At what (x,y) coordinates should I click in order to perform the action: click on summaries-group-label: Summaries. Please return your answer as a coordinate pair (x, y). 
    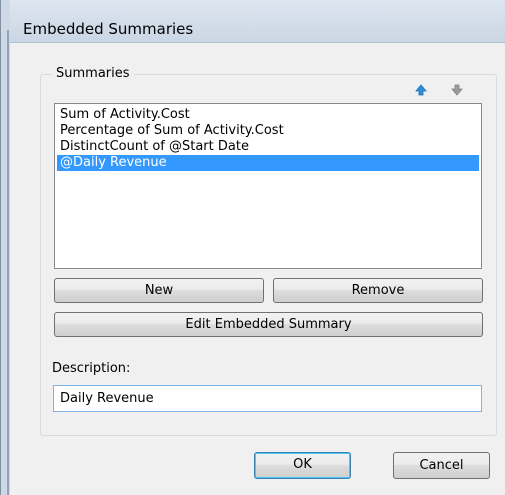
    Looking at the image, I should click on (93, 73).